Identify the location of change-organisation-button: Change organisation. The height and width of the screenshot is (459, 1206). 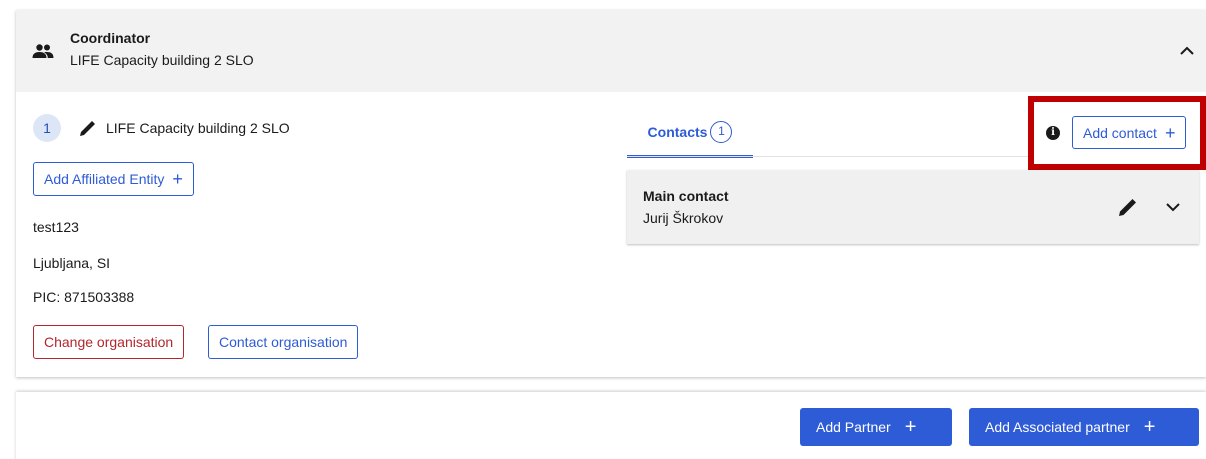
(109, 342).